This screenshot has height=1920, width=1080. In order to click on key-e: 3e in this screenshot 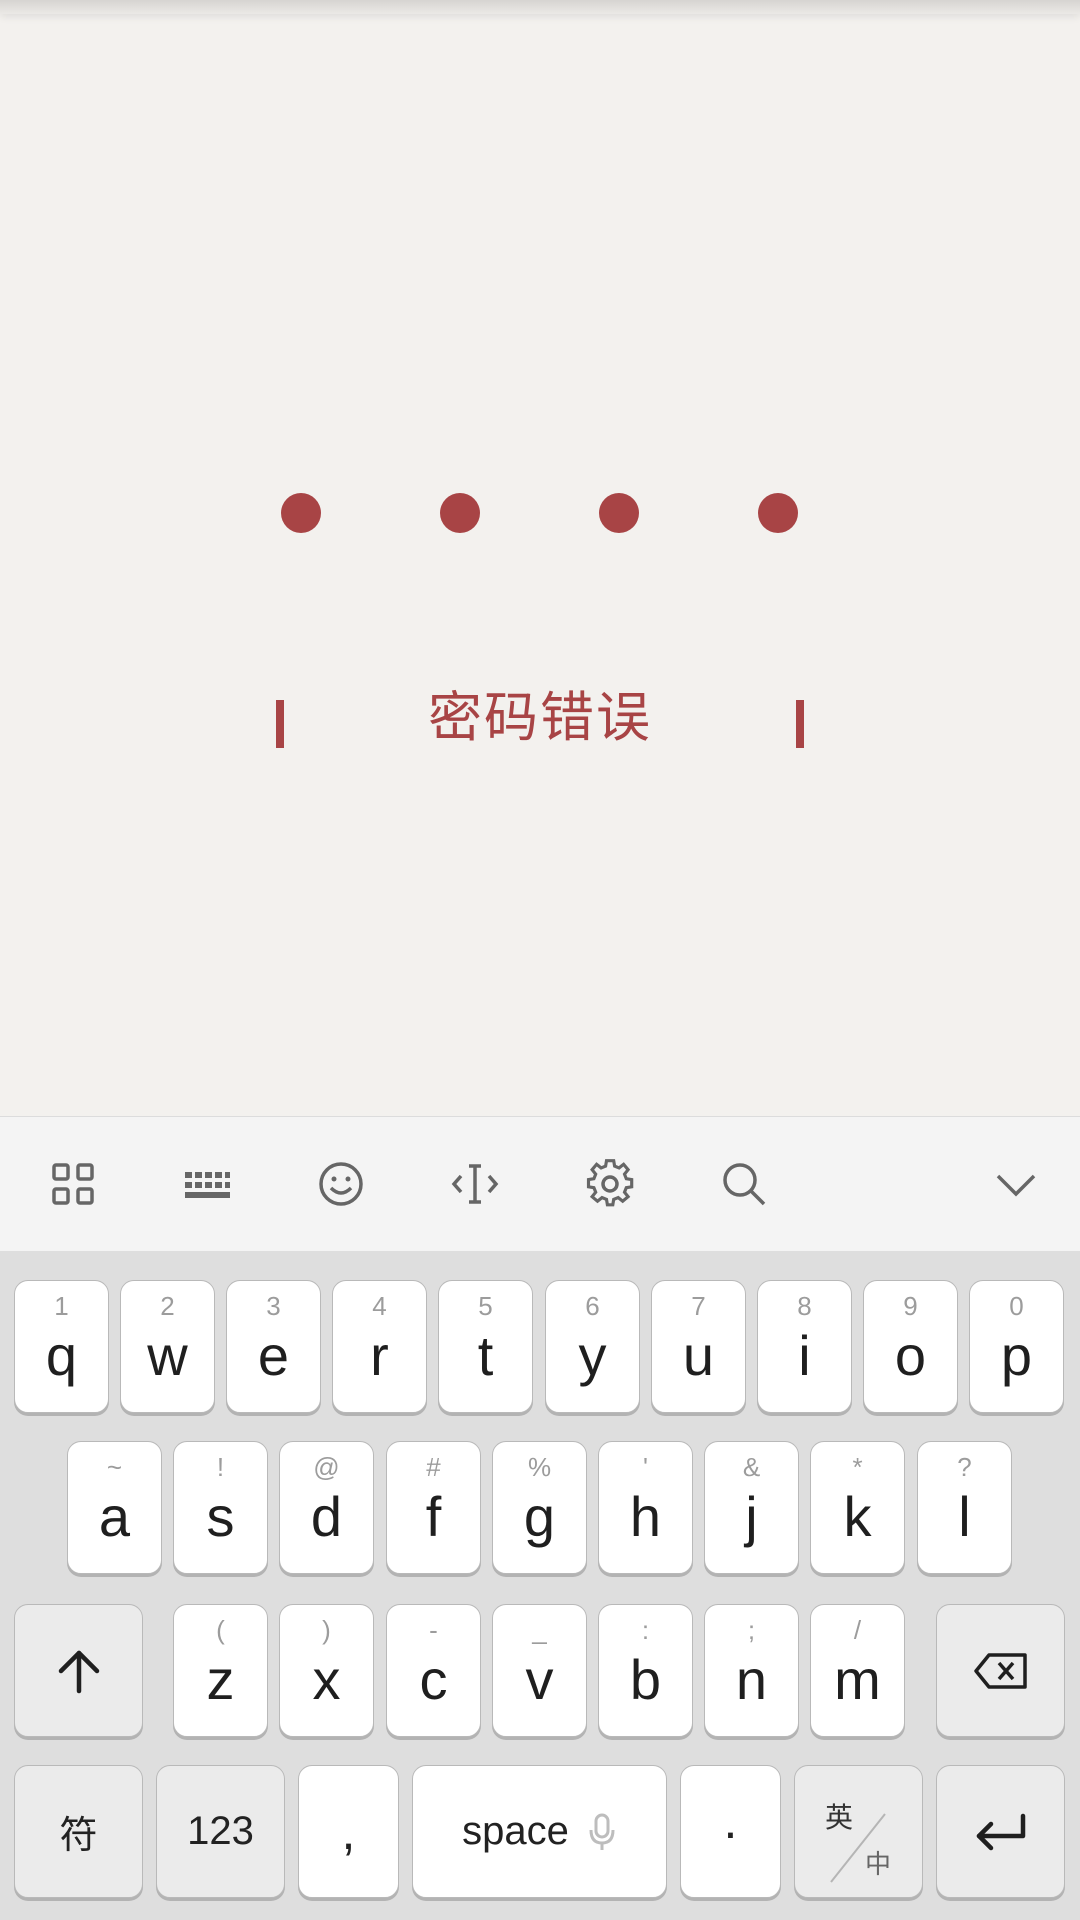, I will do `click(273, 1346)`.